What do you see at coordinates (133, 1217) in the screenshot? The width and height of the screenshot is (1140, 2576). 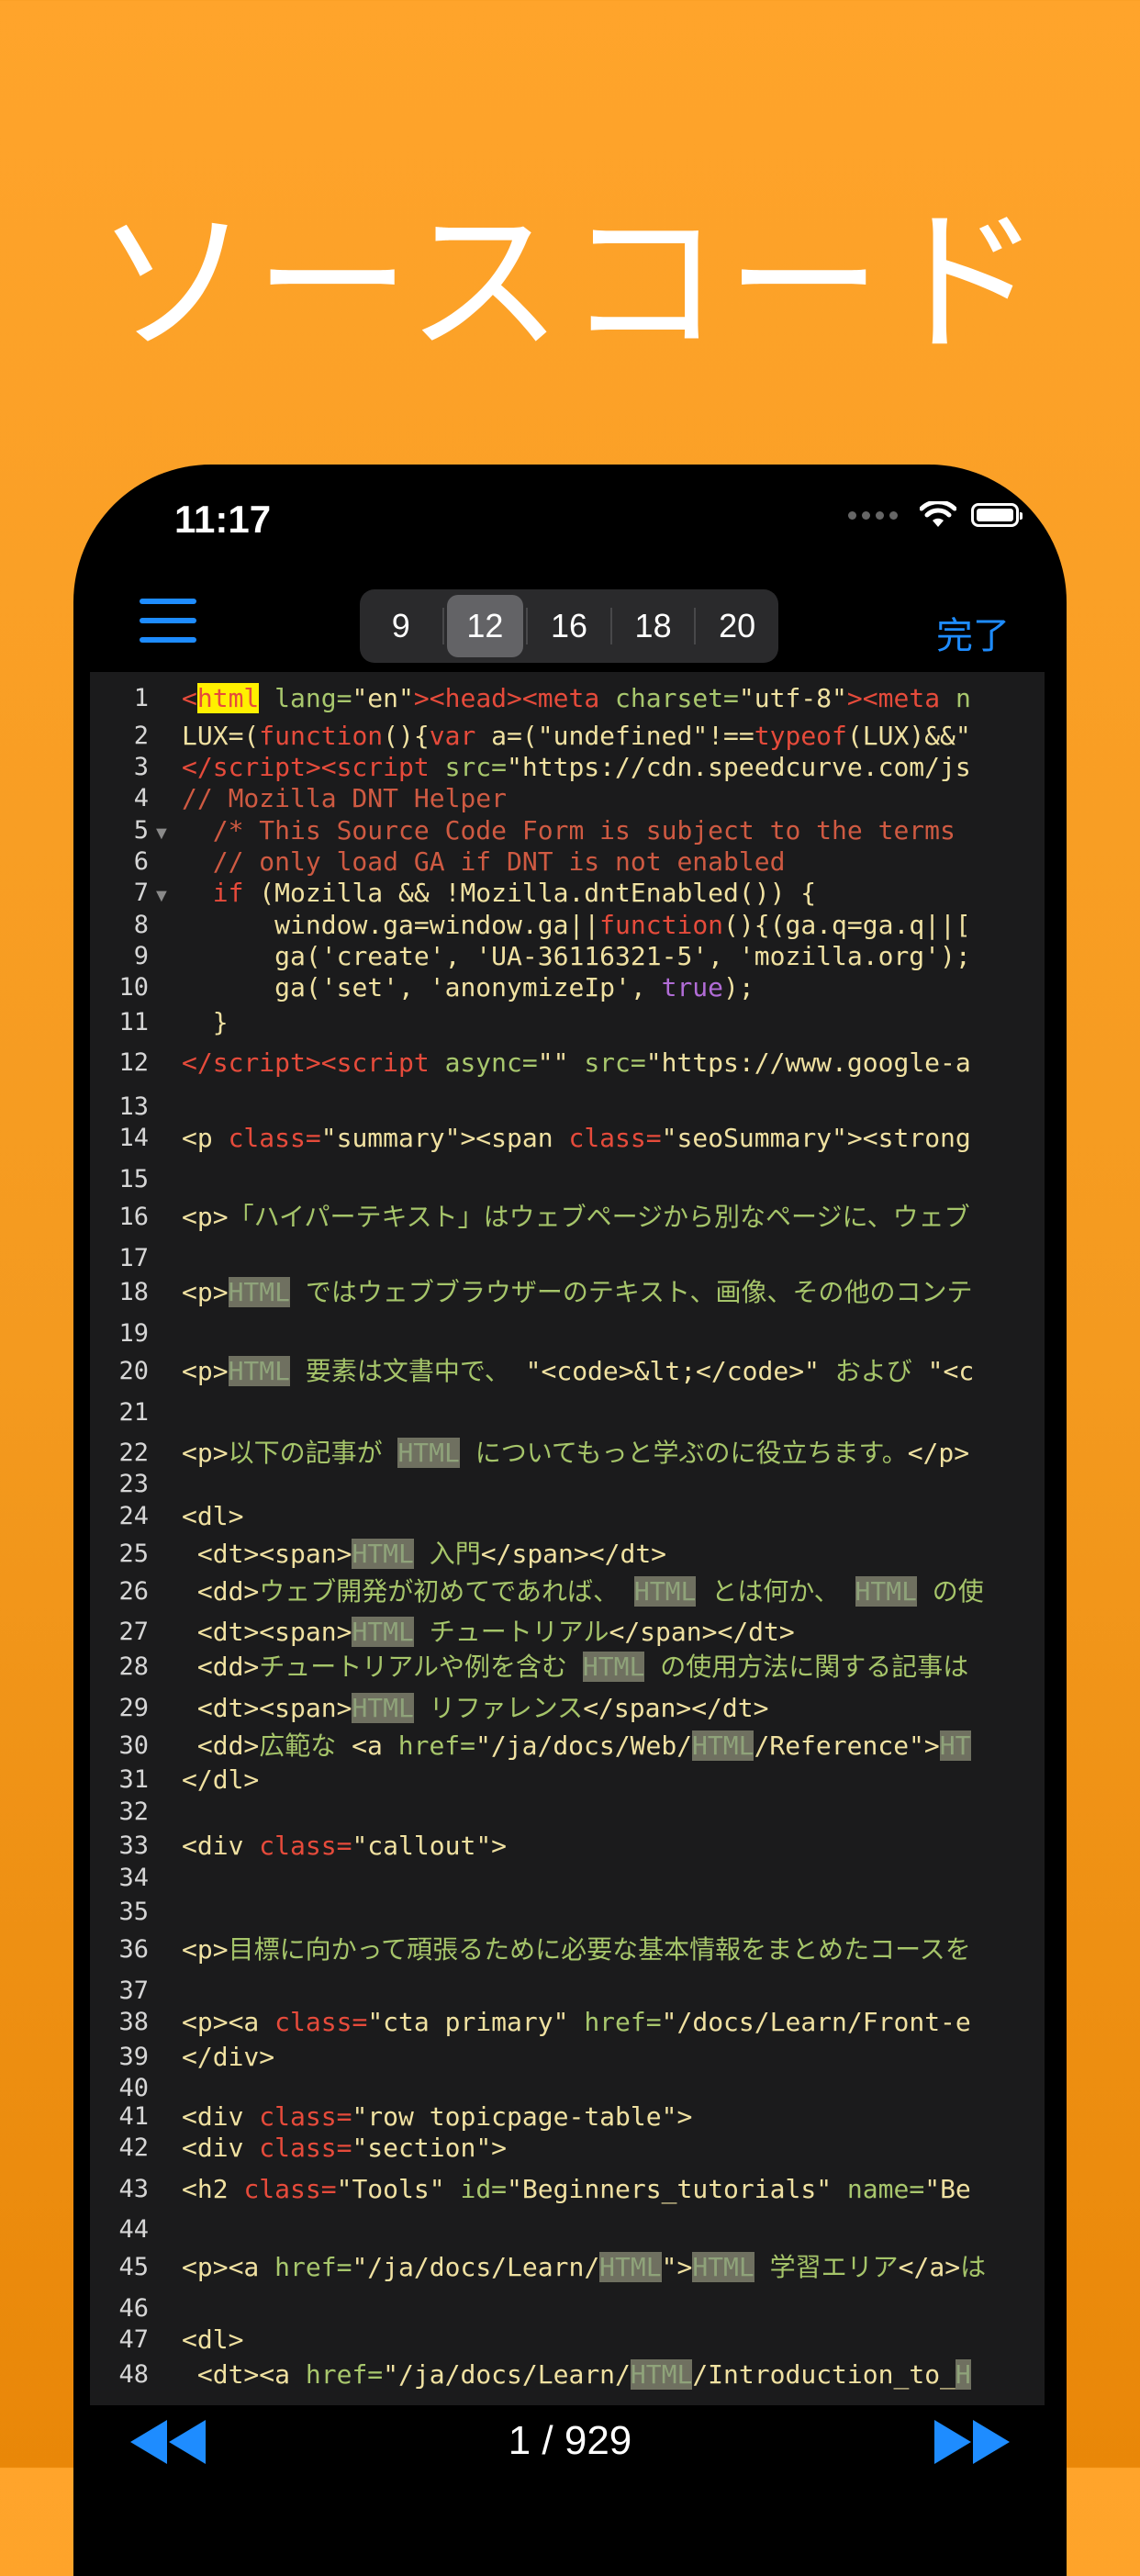 I see `line-number: 16` at bounding box center [133, 1217].